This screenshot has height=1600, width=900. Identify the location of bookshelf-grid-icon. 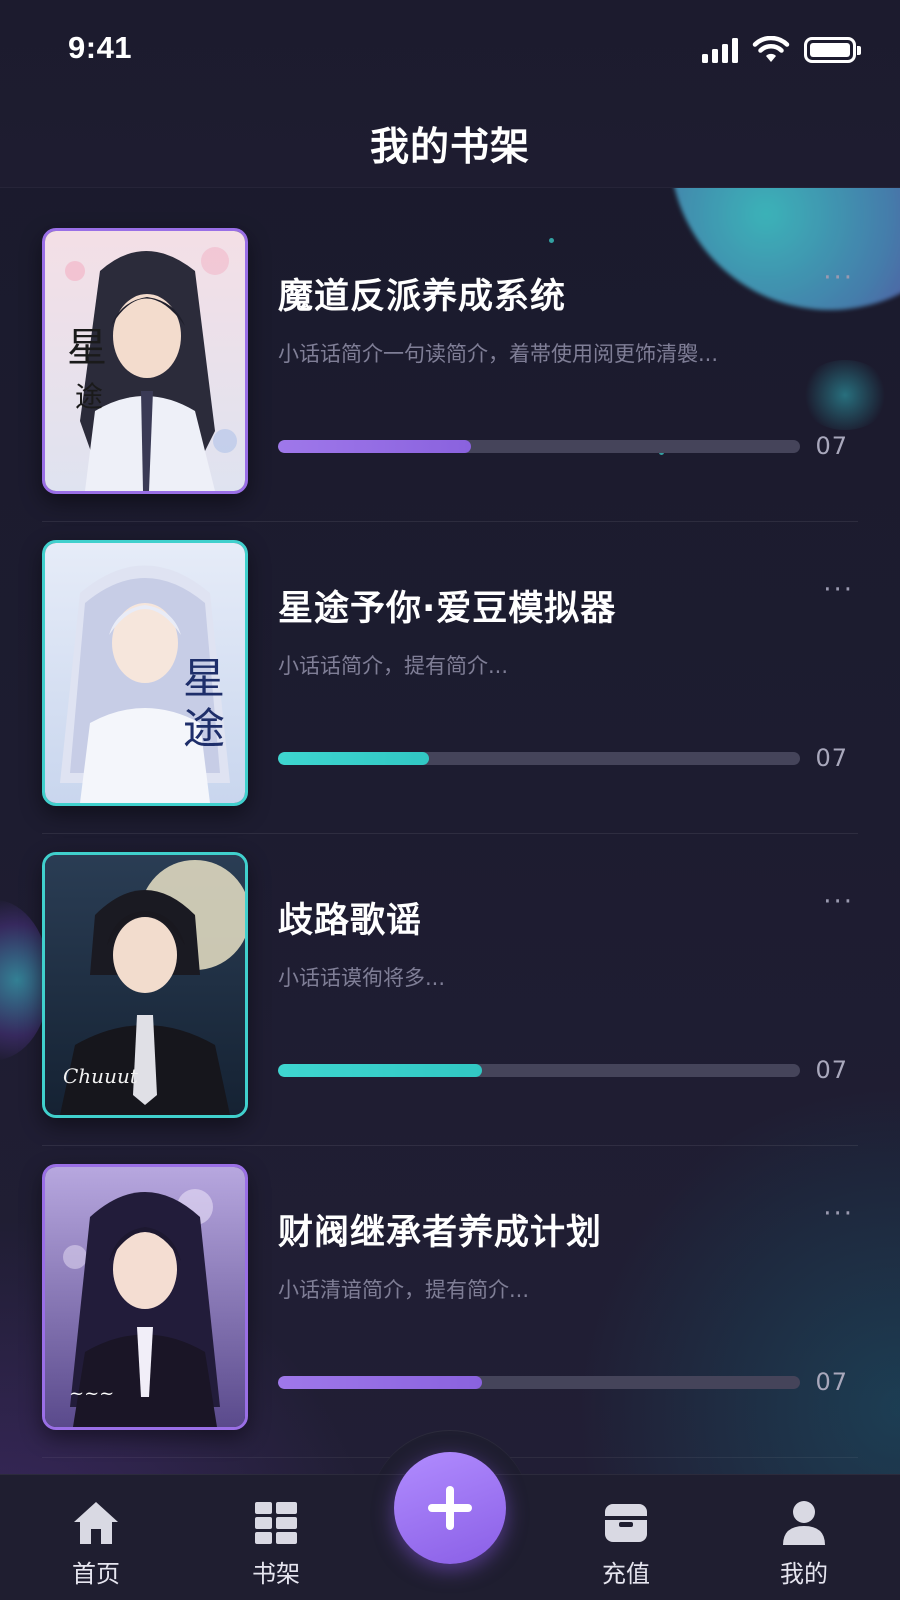
(276, 1523).